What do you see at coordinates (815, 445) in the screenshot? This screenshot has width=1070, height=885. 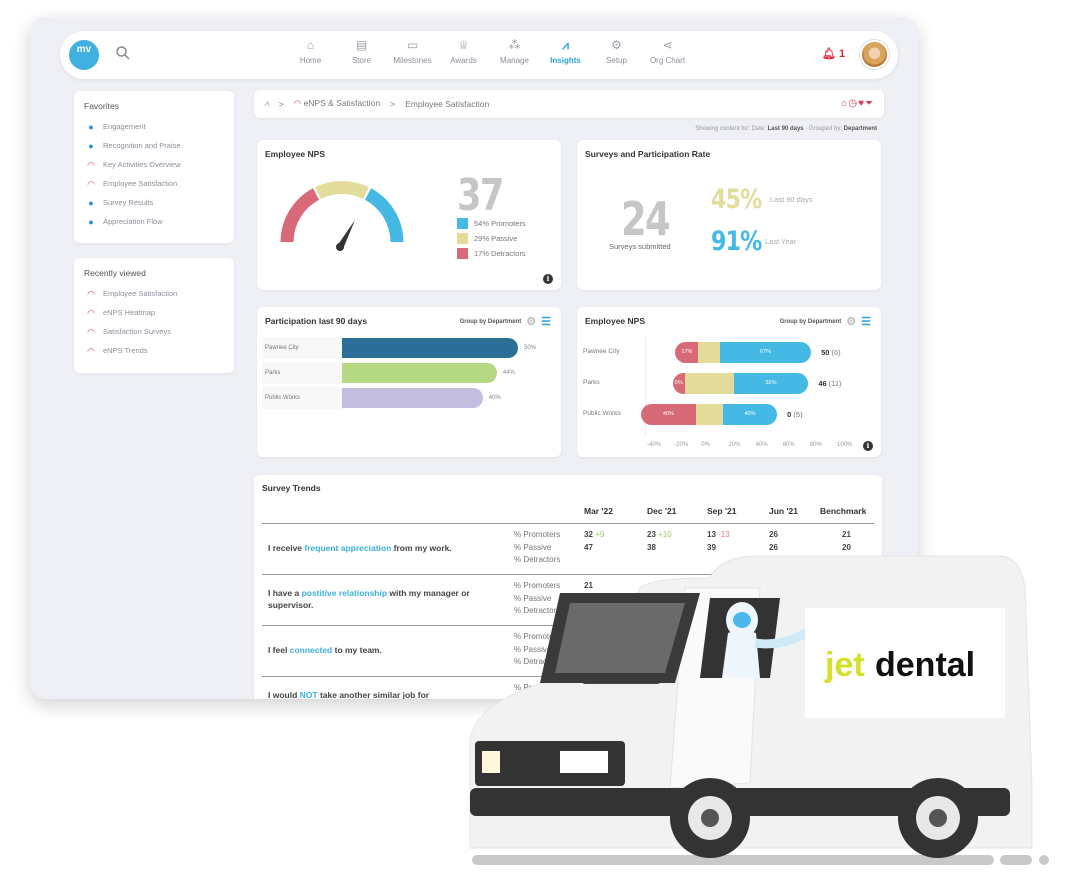 I see `axis-tick-label: 80%` at bounding box center [815, 445].